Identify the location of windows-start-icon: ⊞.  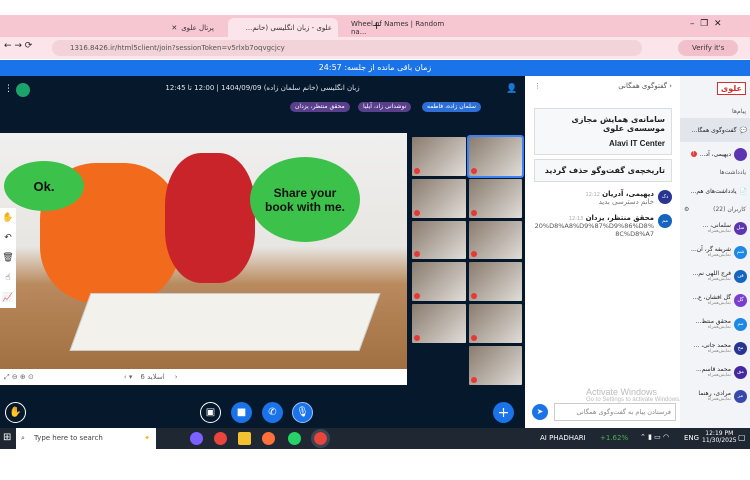
(7, 437).